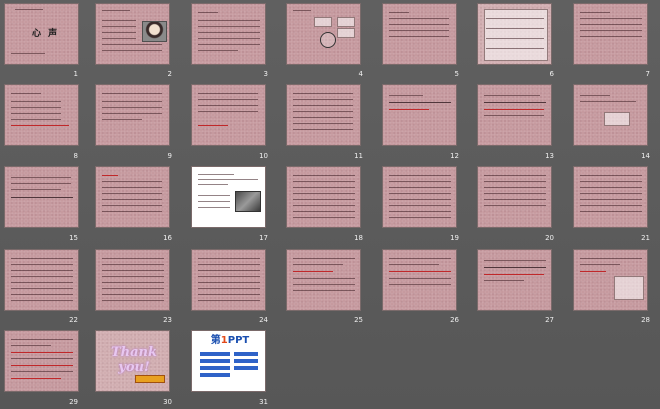  What do you see at coordinates (645, 156) in the screenshot?
I see `slide-number: 14` at bounding box center [645, 156].